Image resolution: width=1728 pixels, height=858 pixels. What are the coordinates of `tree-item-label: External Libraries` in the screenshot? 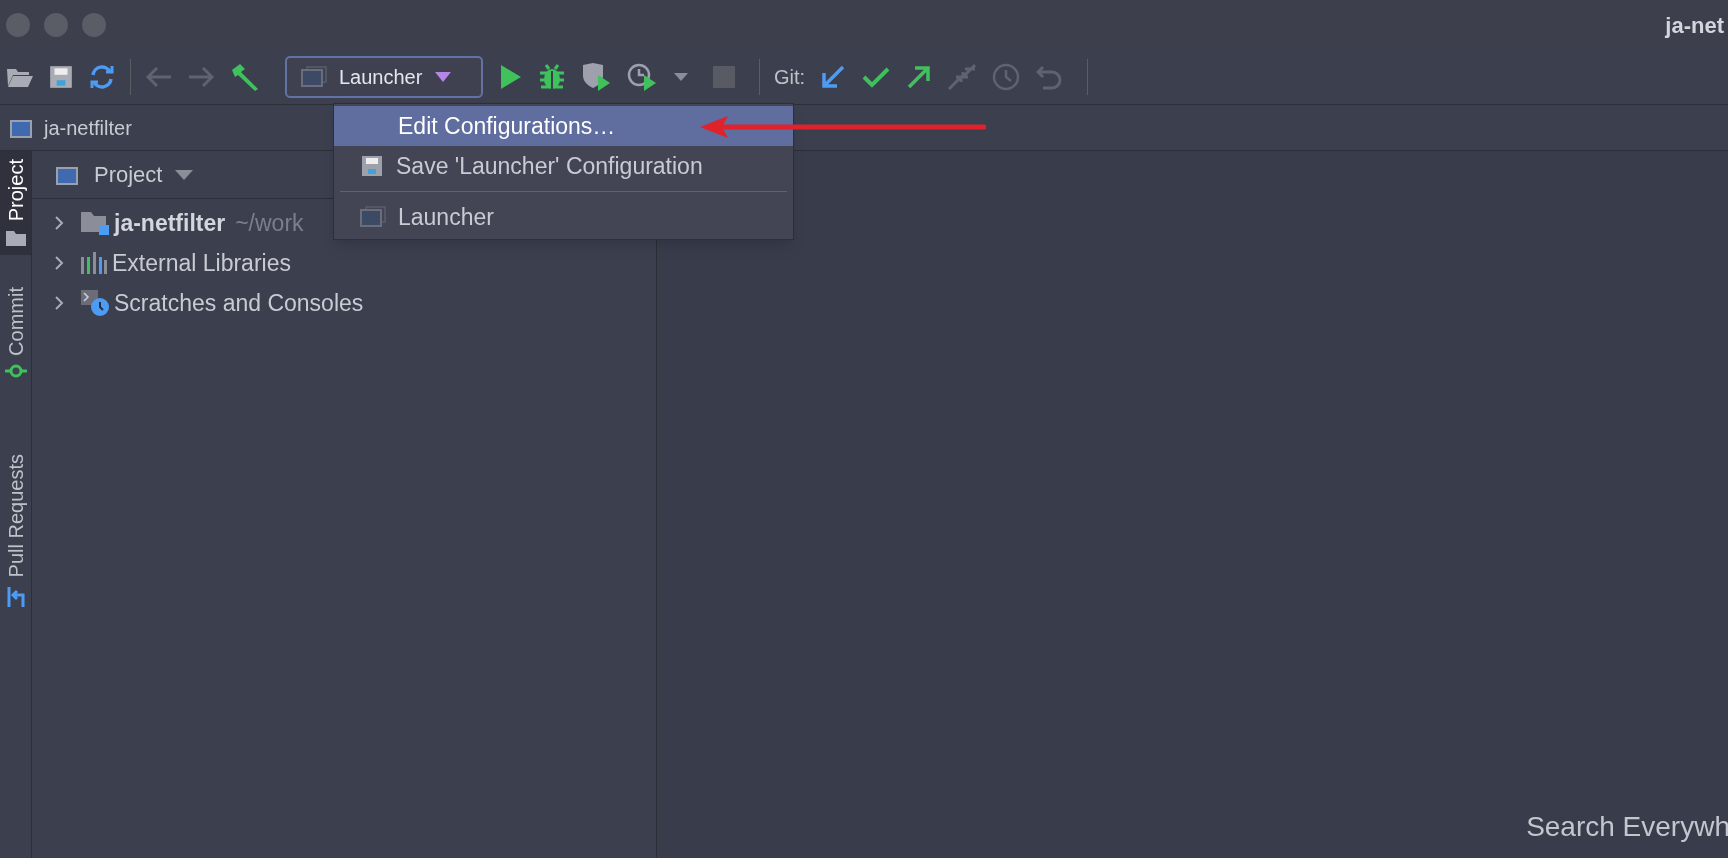 It's located at (201, 263).